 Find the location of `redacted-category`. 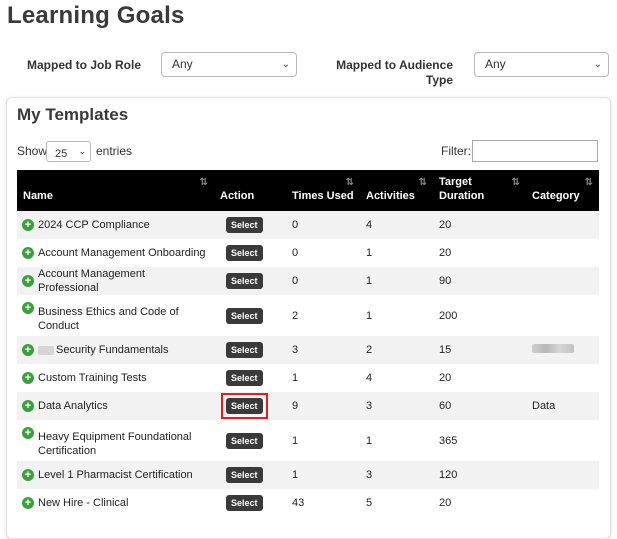

redacted-category is located at coordinates (553, 348).